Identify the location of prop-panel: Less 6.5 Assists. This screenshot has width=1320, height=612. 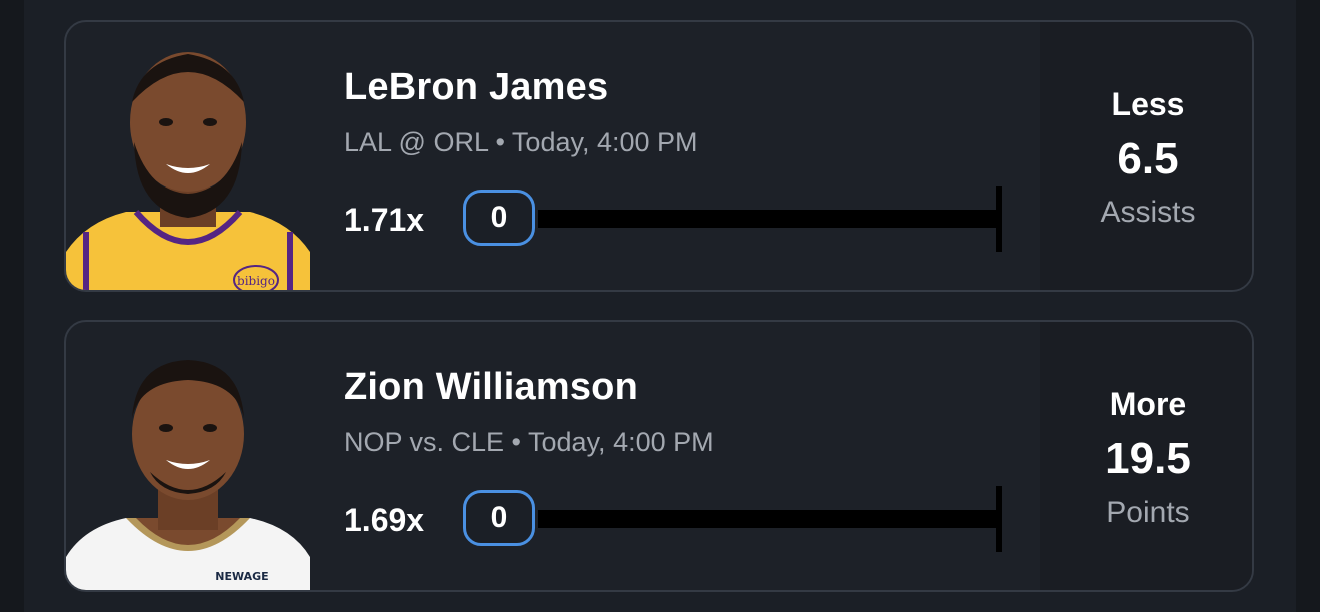
(1146, 156).